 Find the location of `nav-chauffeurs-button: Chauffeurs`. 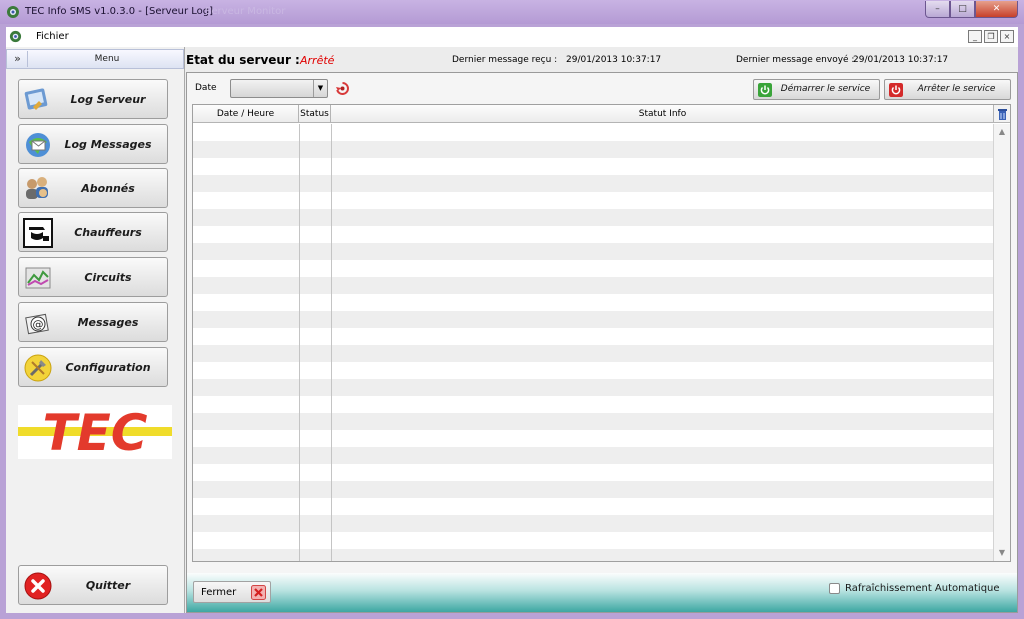

nav-chauffeurs-button: Chauffeurs is located at coordinates (93, 232).